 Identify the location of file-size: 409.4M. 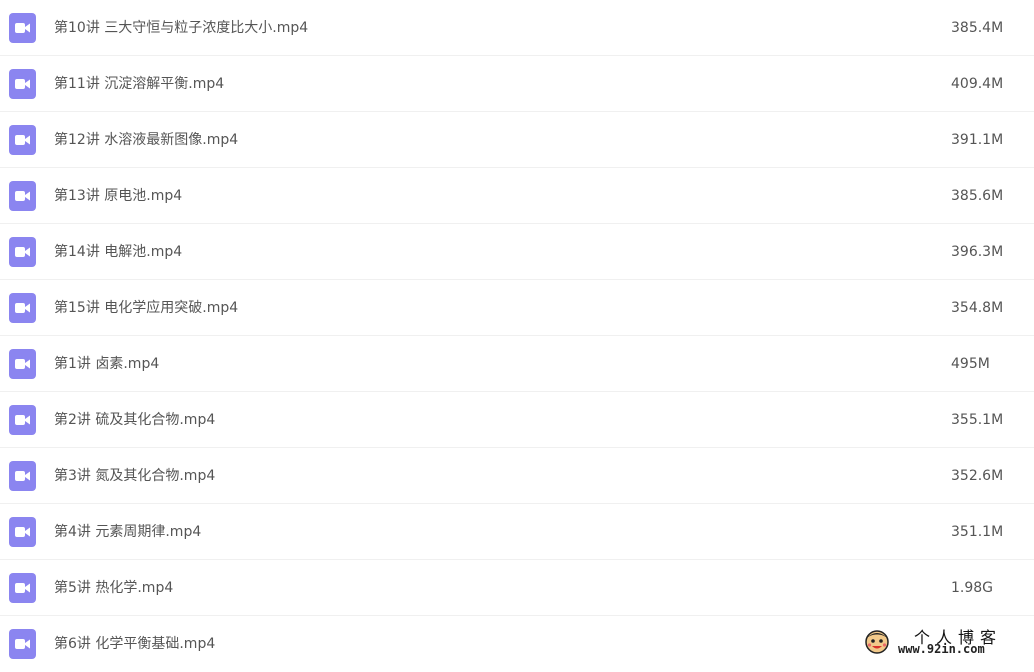
(977, 84).